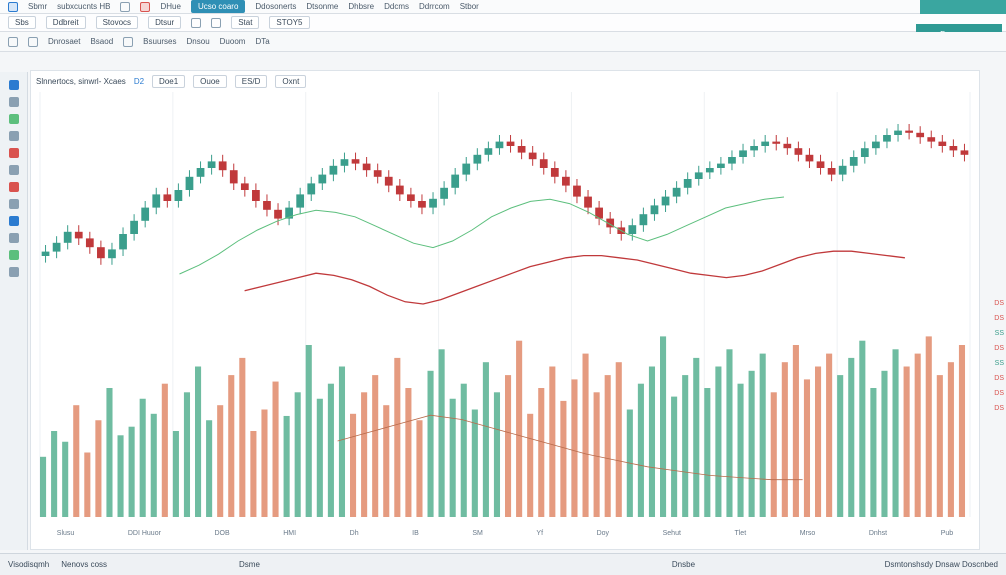 The height and width of the screenshot is (575, 1006). What do you see at coordinates (13, 119) in the screenshot?
I see `fib-tool-icon` at bounding box center [13, 119].